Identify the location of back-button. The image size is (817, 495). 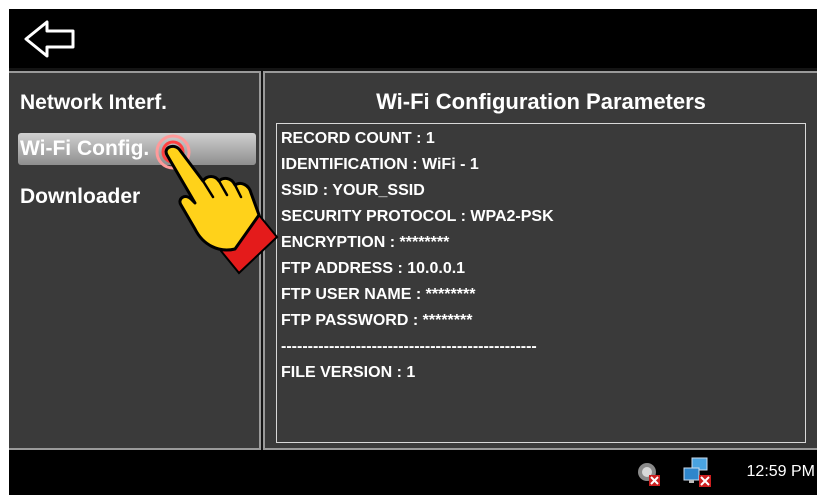
(50, 39).